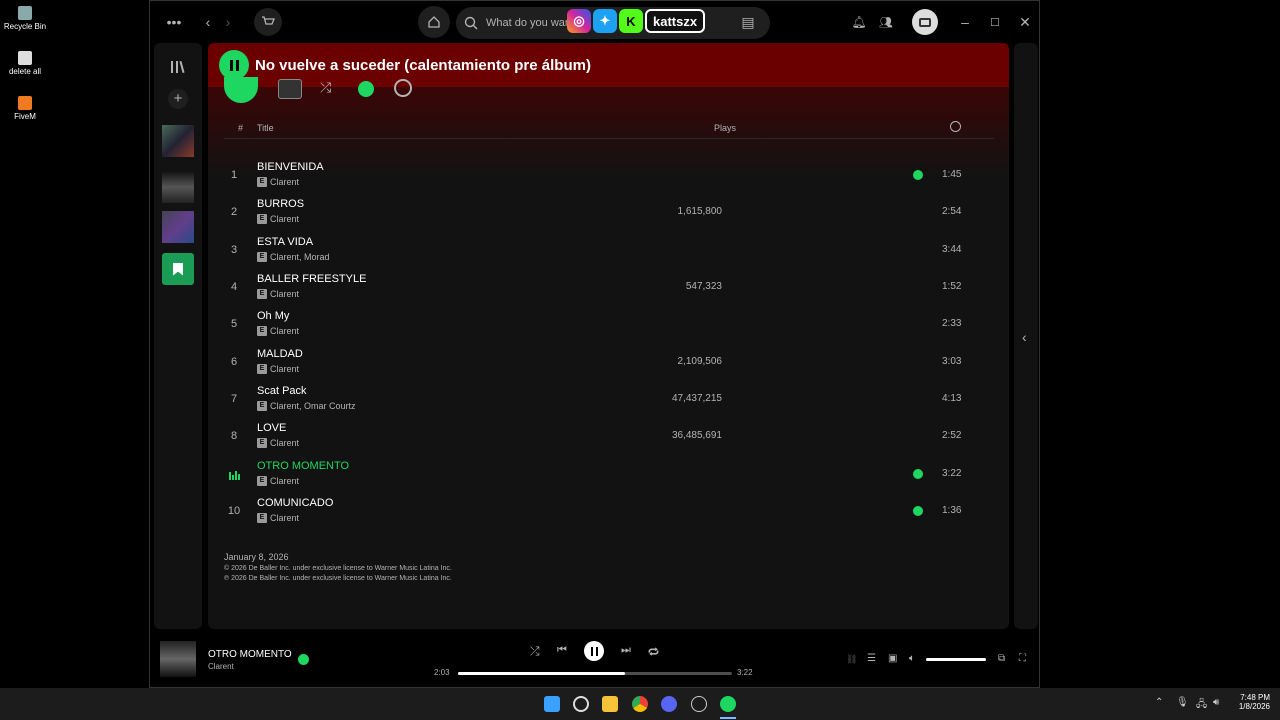  I want to click on col-plays: Plays, so click(725, 128).